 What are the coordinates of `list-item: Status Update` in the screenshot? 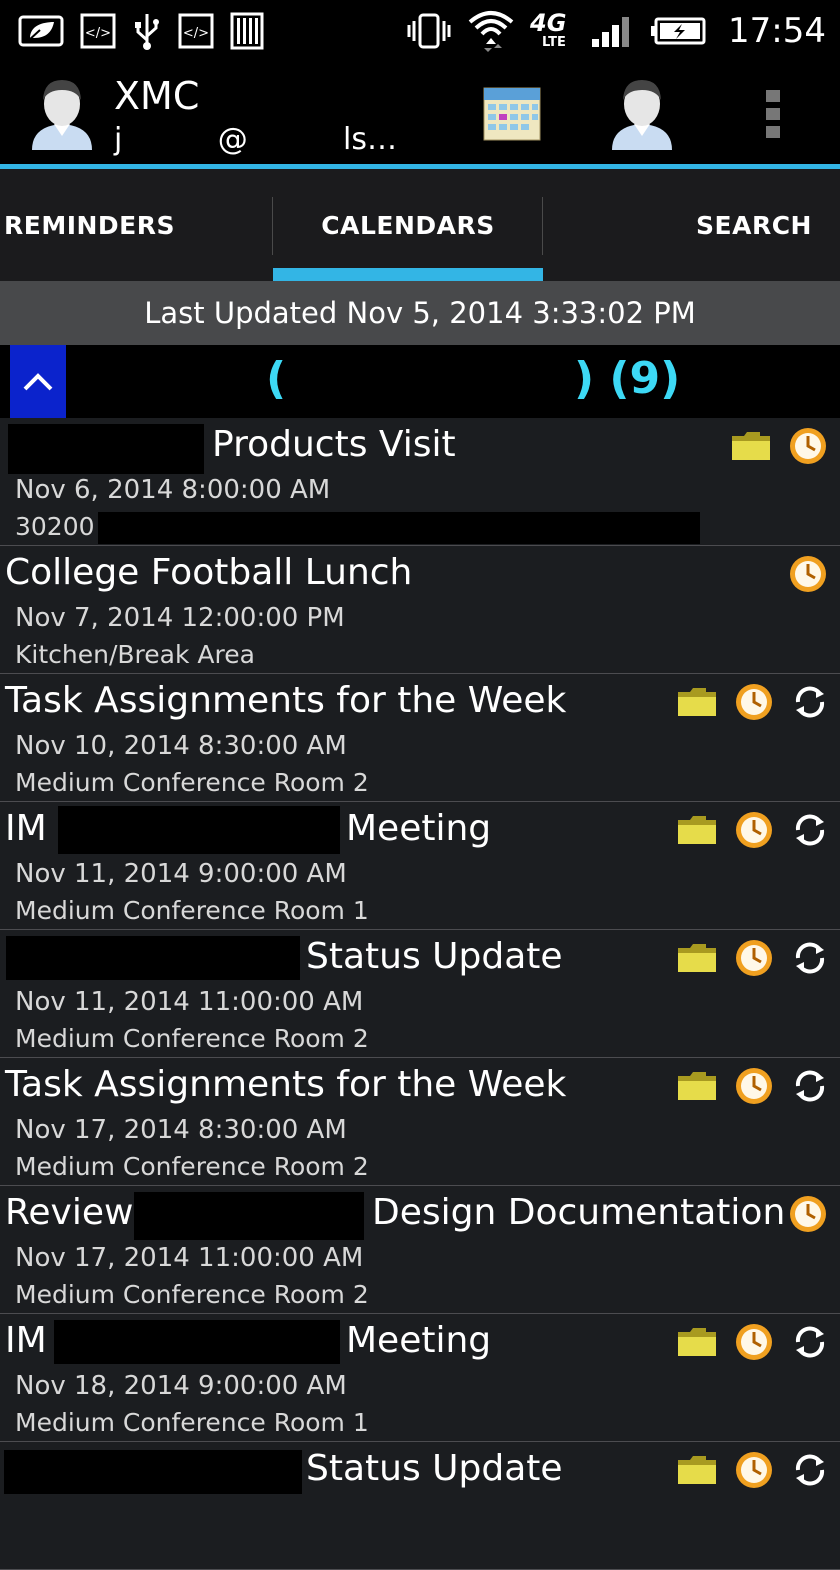 It's located at (420, 1506).